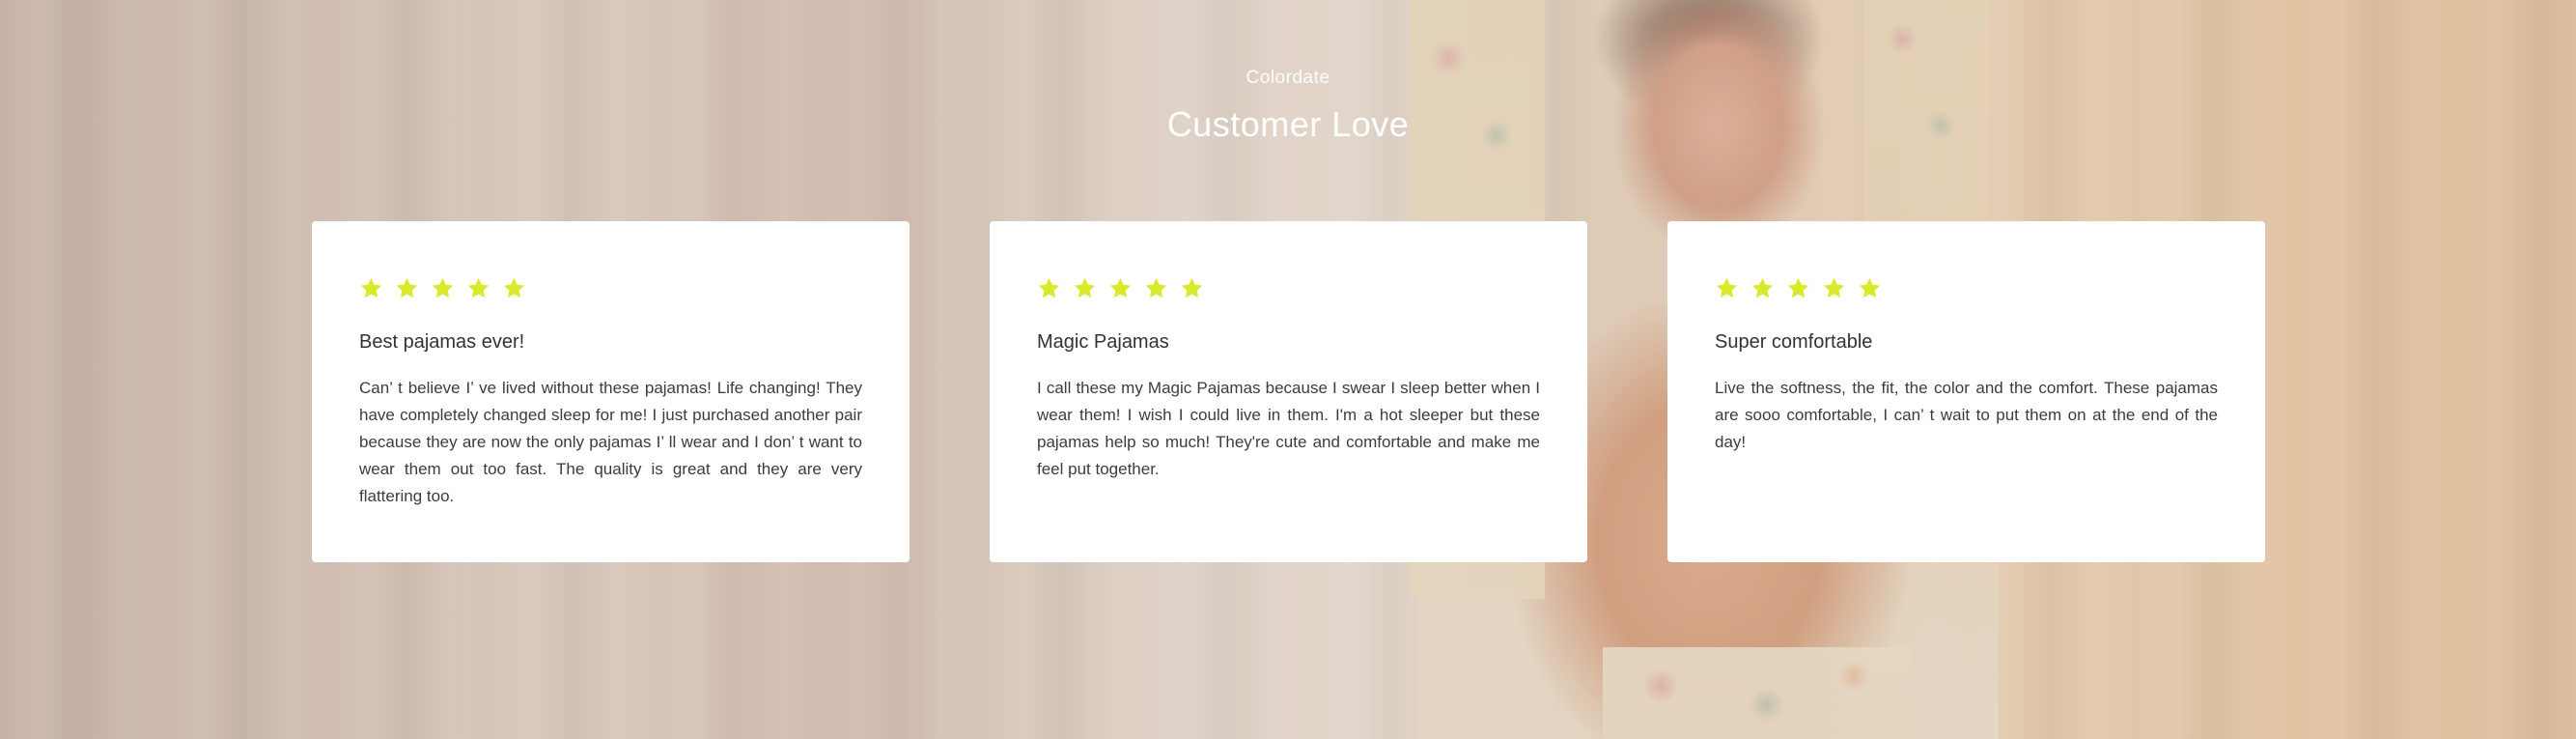  What do you see at coordinates (1794, 342) in the screenshot?
I see `review-title: Super comfortable` at bounding box center [1794, 342].